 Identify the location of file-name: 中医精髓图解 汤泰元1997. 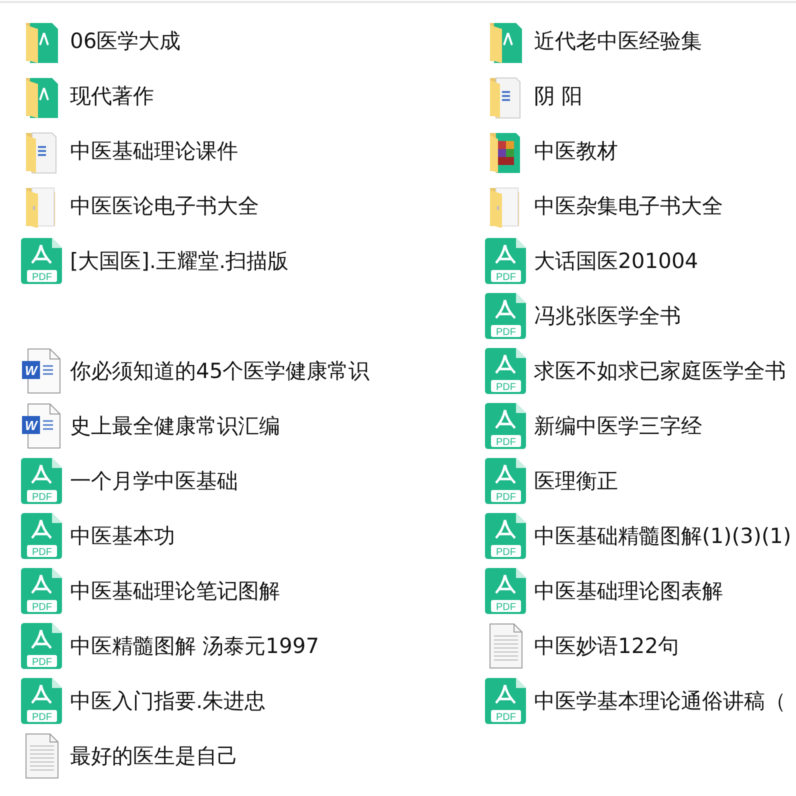
(195, 646).